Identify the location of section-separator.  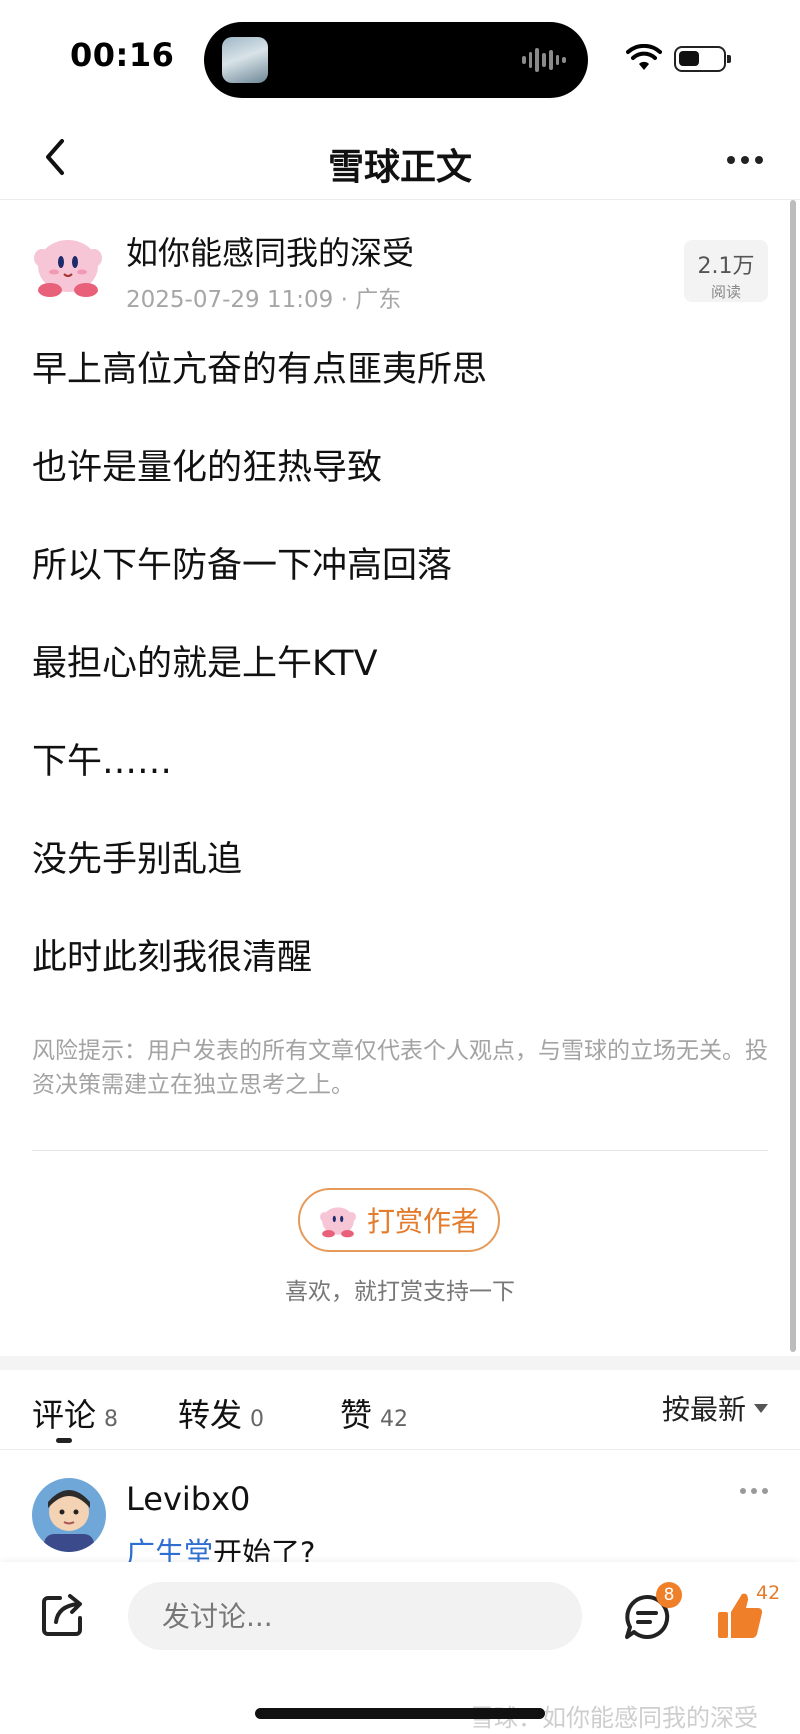
(400, 1363).